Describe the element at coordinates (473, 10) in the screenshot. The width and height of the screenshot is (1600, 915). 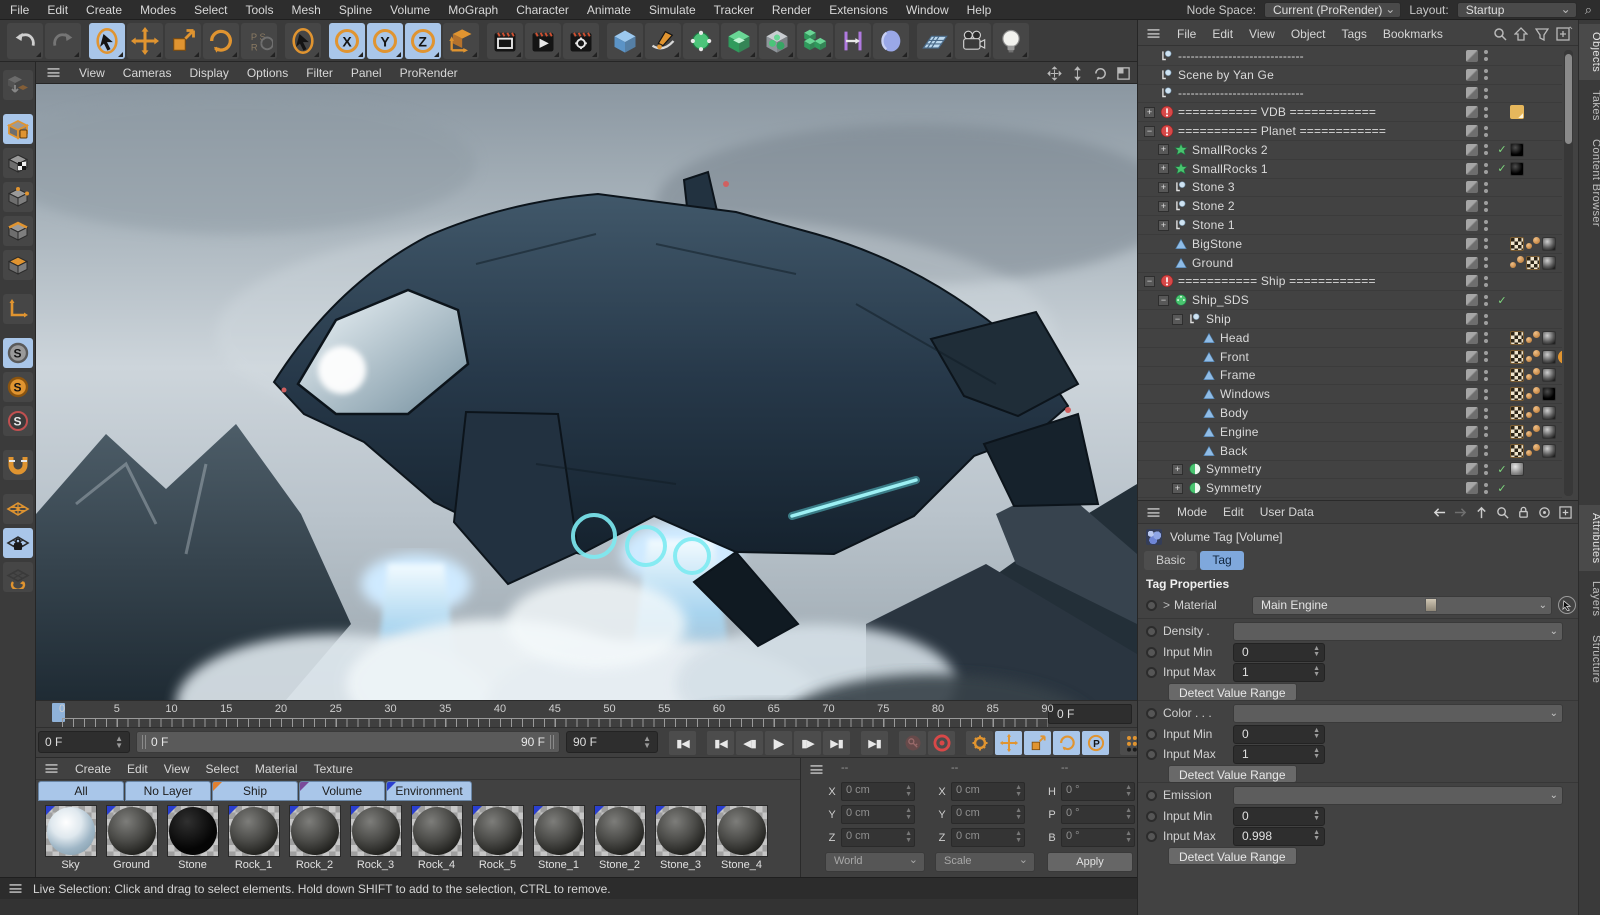
I see `menu-mograph: MoGraph` at that location.